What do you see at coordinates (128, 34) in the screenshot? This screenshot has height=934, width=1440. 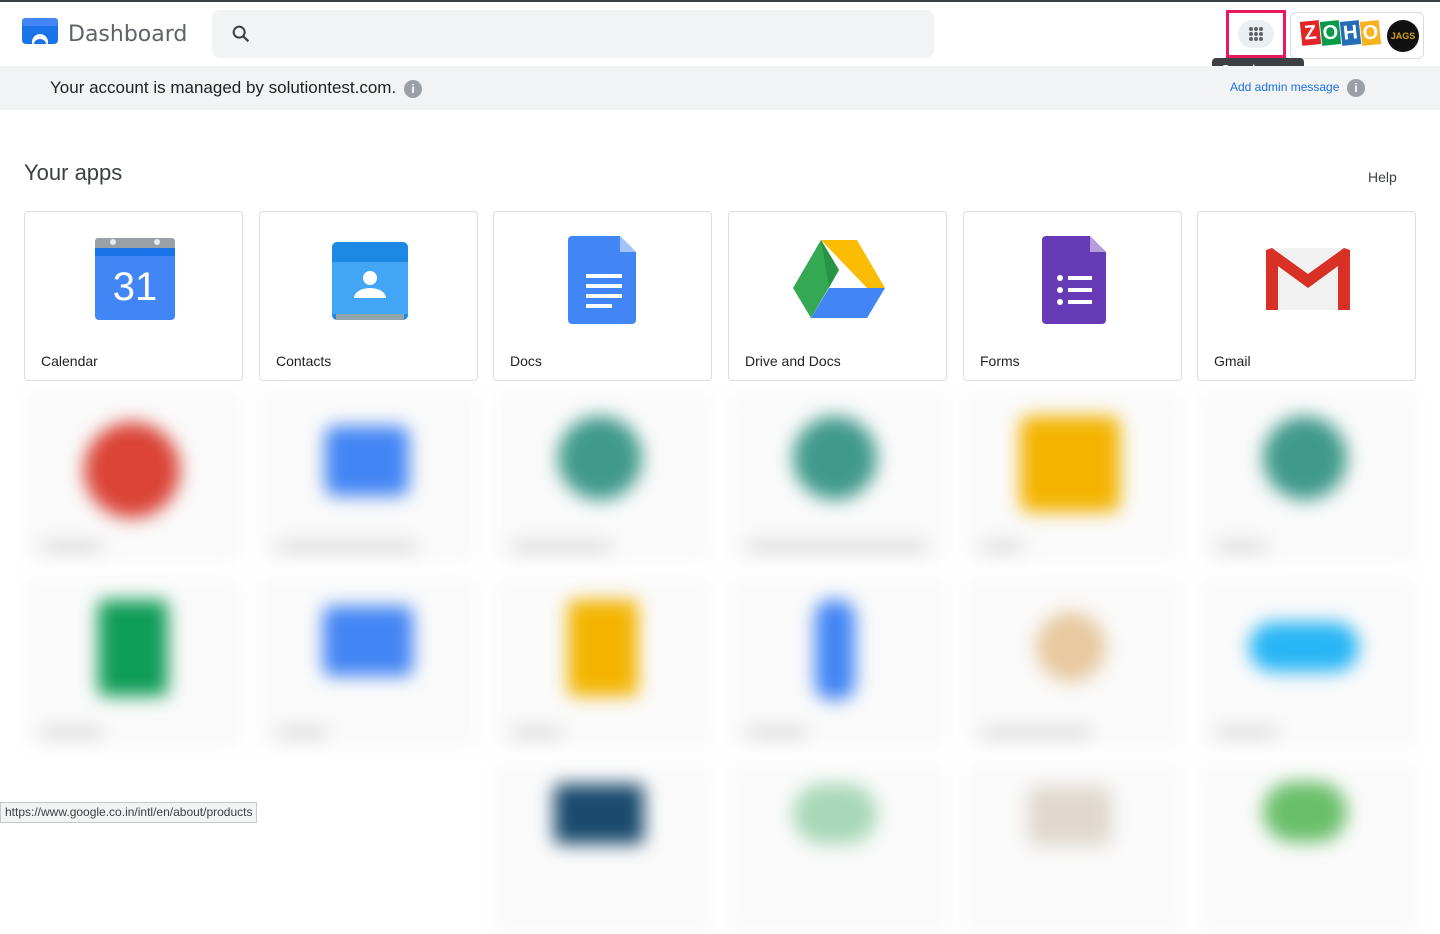 I see `page-title: Dashboard` at bounding box center [128, 34].